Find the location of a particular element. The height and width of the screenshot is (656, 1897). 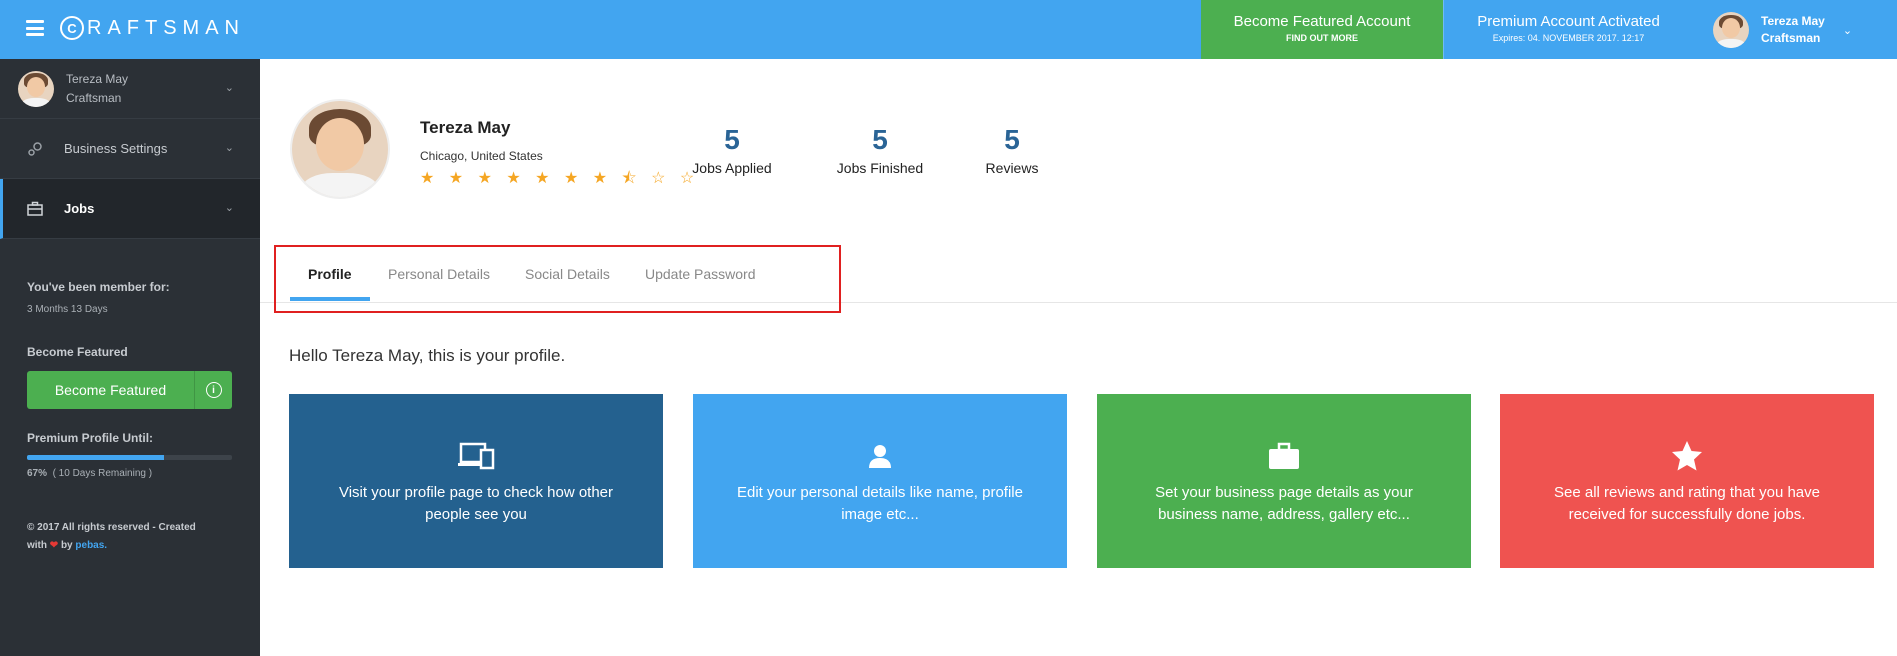

hamburger-menu-icon is located at coordinates (35, 28).